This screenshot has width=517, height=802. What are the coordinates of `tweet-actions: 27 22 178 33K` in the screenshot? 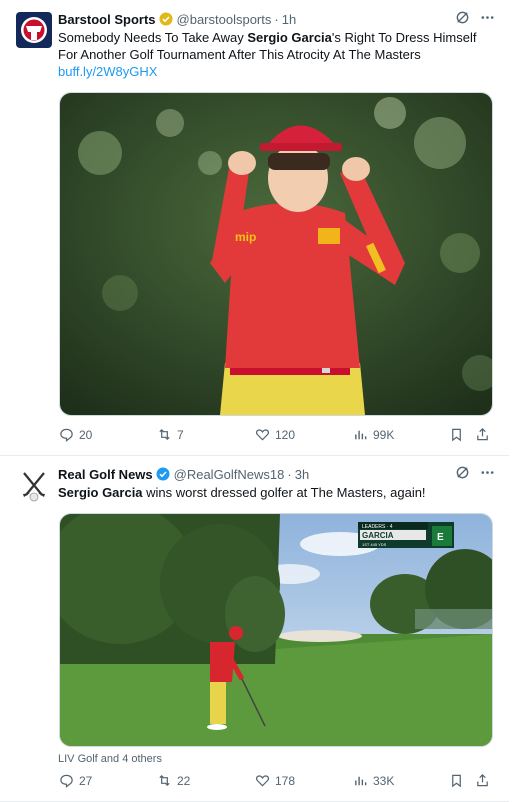 It's located at (275, 783).